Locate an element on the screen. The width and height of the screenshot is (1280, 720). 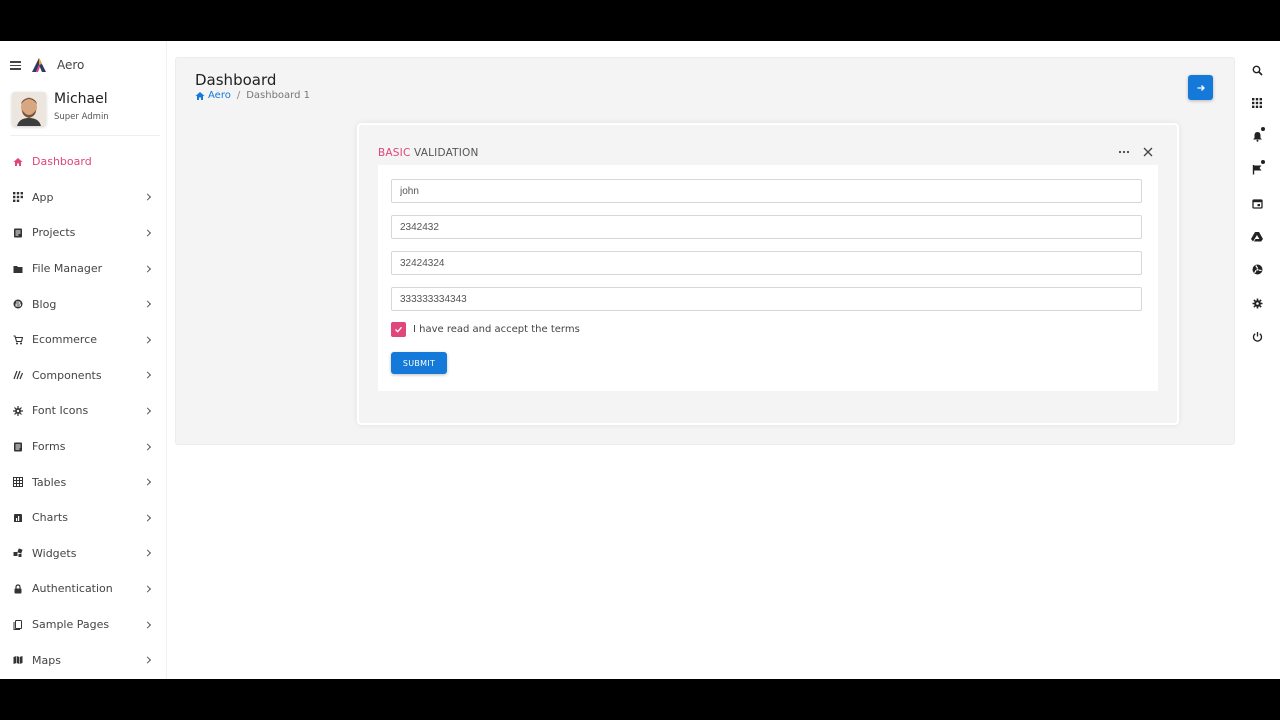
drive-icon is located at coordinates (1257, 236).